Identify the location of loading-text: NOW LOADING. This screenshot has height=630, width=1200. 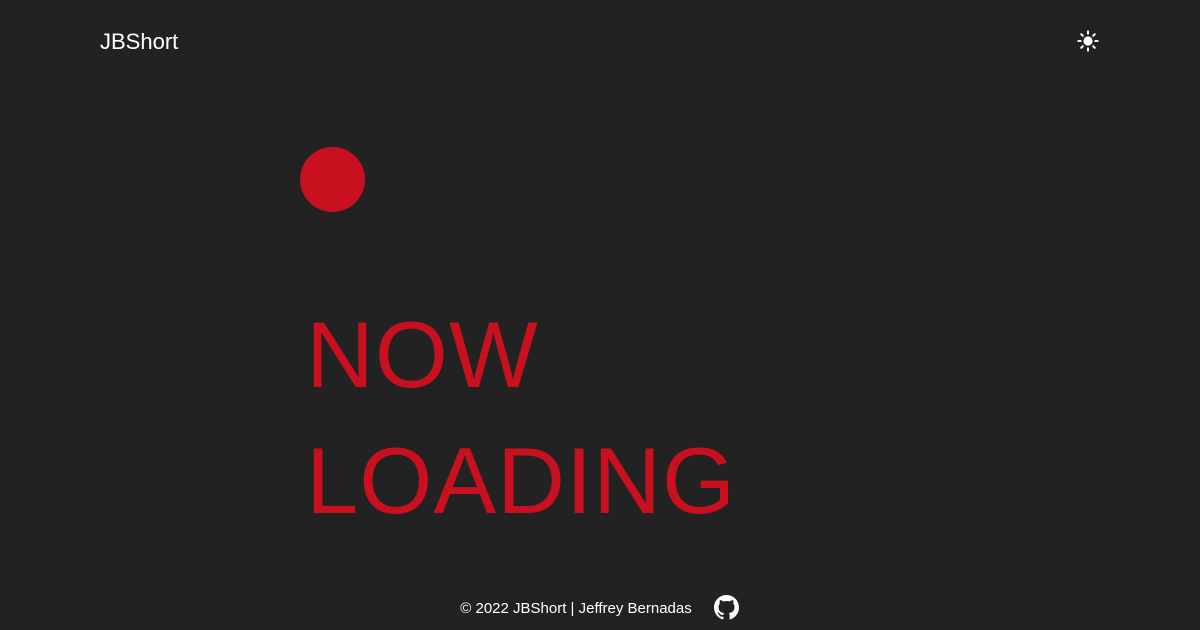
(521, 418).